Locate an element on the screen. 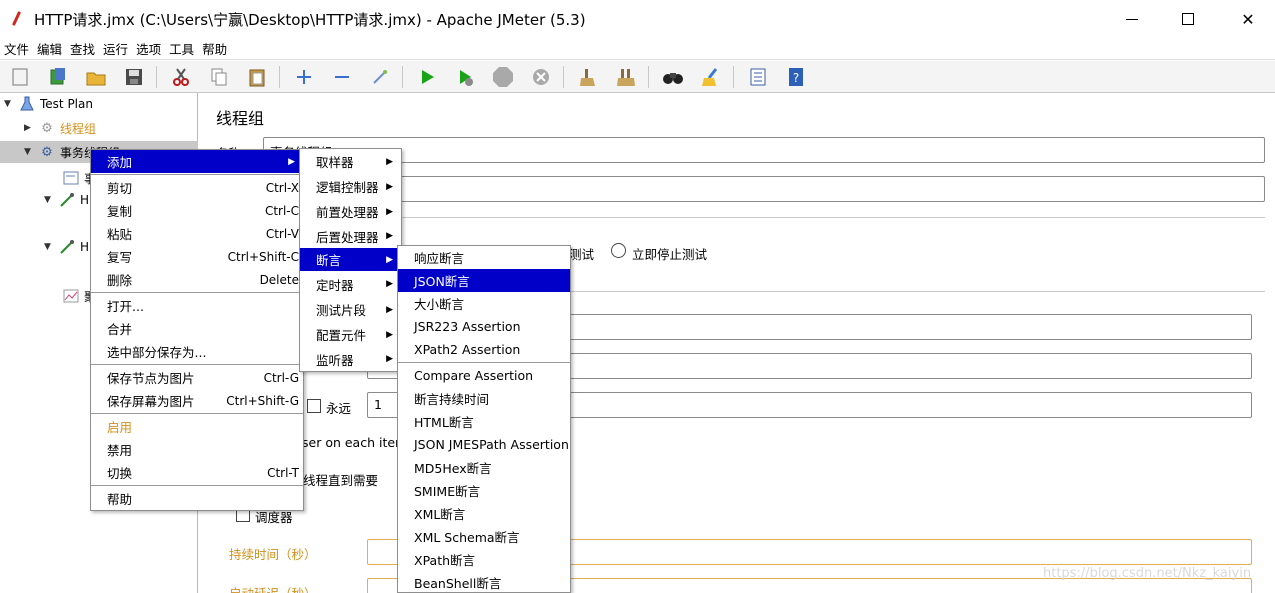  tree-item-thread-group: ▶ ⚙ 线程组 is located at coordinates (60, 128).